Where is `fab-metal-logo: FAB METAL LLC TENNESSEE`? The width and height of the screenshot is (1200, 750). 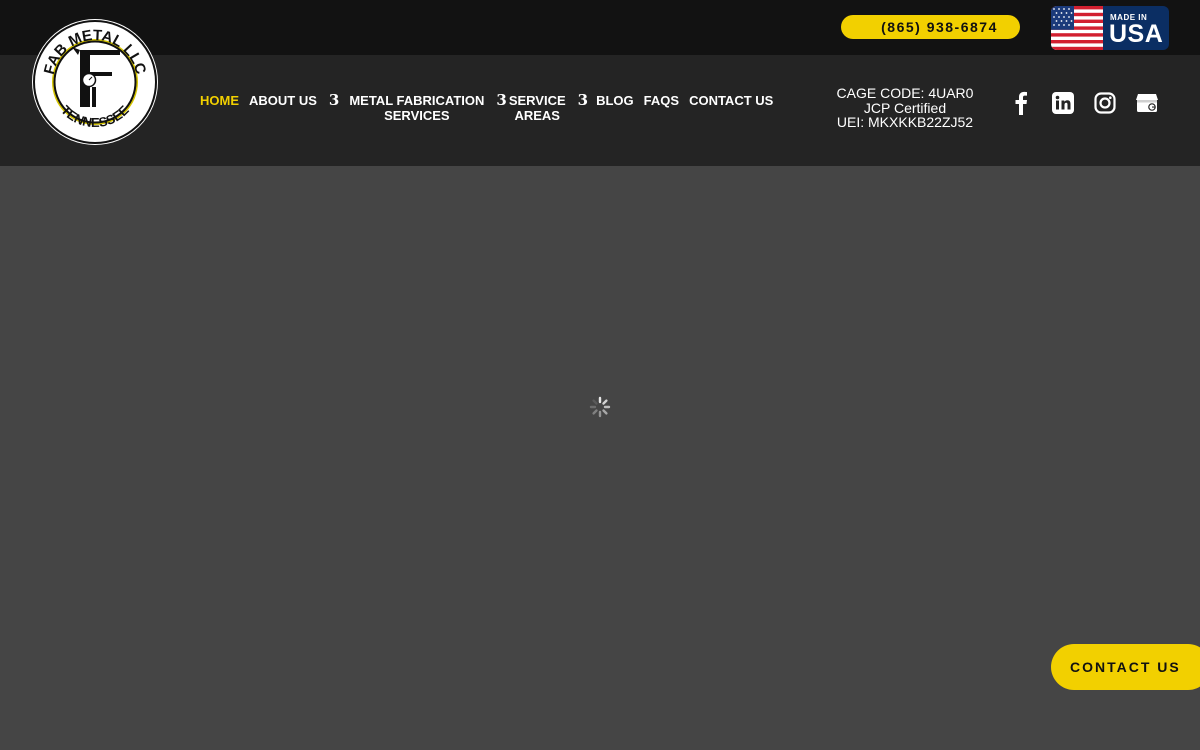 fab-metal-logo: FAB METAL LLC TENNESSEE is located at coordinates (95, 82).